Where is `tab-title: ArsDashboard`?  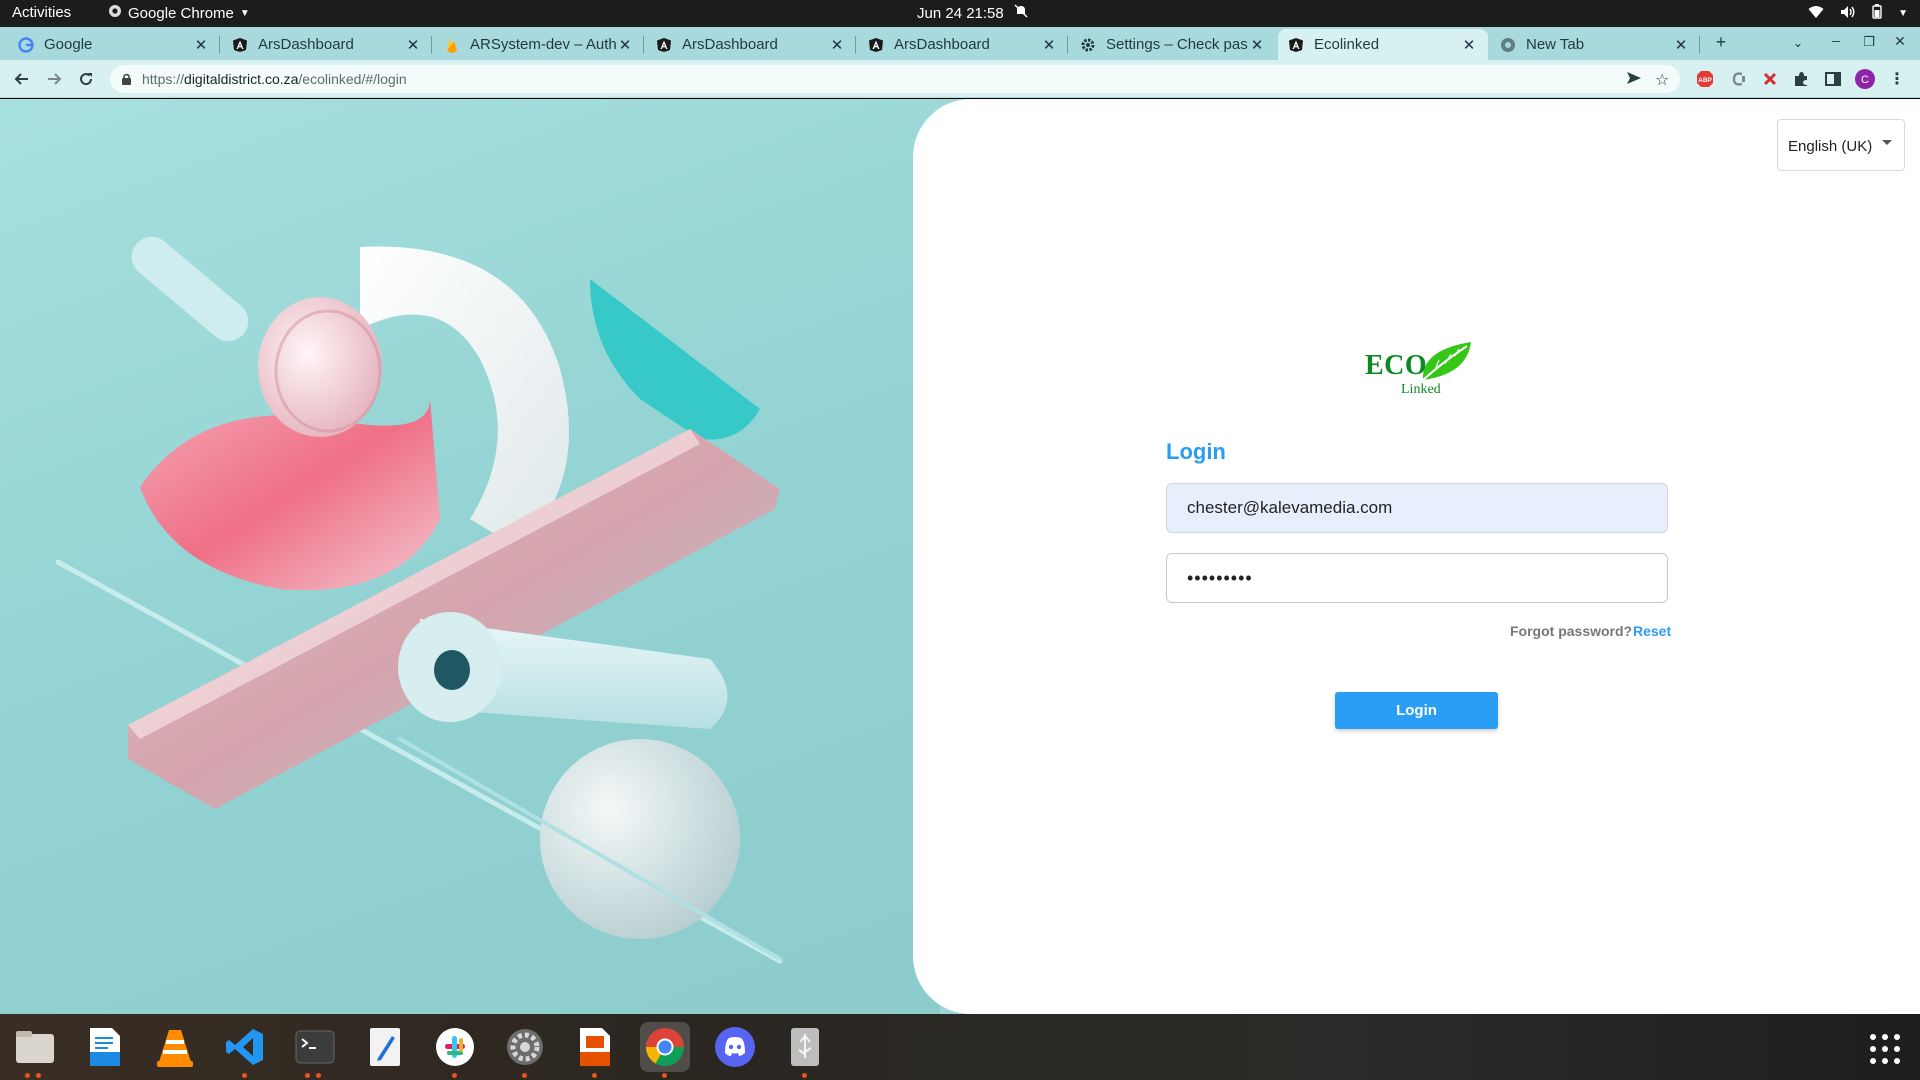
tab-title: ArsDashboard is located at coordinates (730, 44).